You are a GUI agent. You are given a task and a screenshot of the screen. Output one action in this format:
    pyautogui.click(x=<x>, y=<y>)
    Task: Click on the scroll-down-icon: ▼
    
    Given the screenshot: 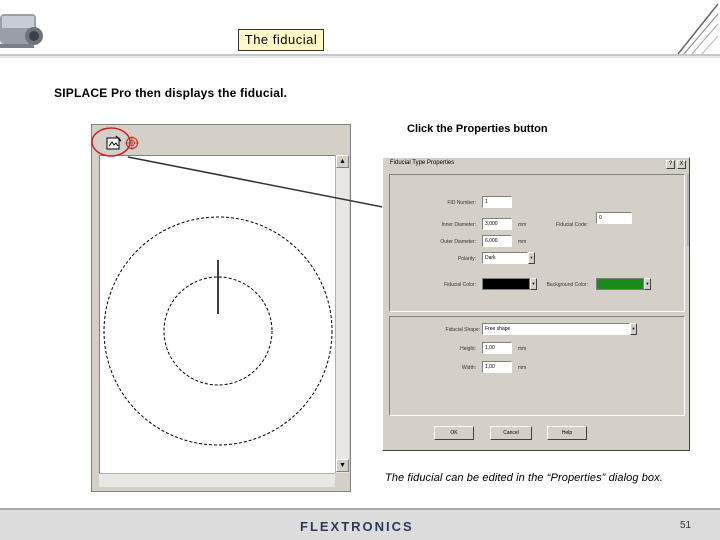 What is the action you would take?
    pyautogui.click(x=342, y=465)
    